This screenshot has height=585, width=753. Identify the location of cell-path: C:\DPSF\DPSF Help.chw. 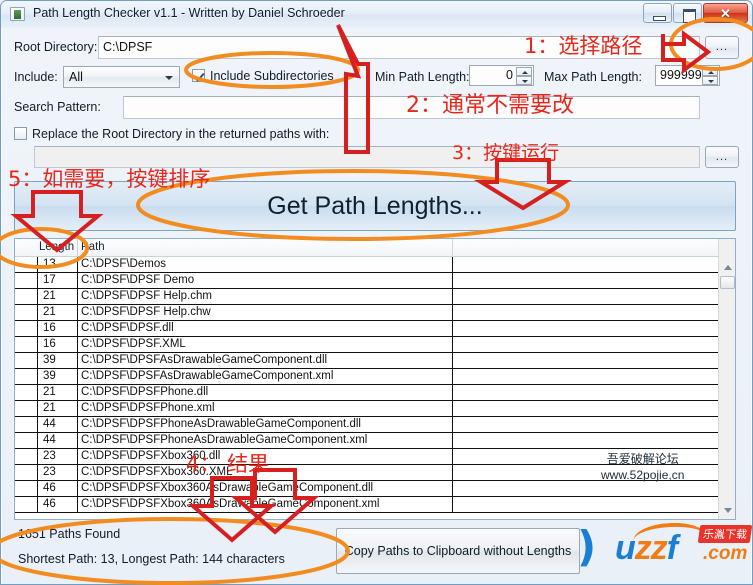
(146, 312).